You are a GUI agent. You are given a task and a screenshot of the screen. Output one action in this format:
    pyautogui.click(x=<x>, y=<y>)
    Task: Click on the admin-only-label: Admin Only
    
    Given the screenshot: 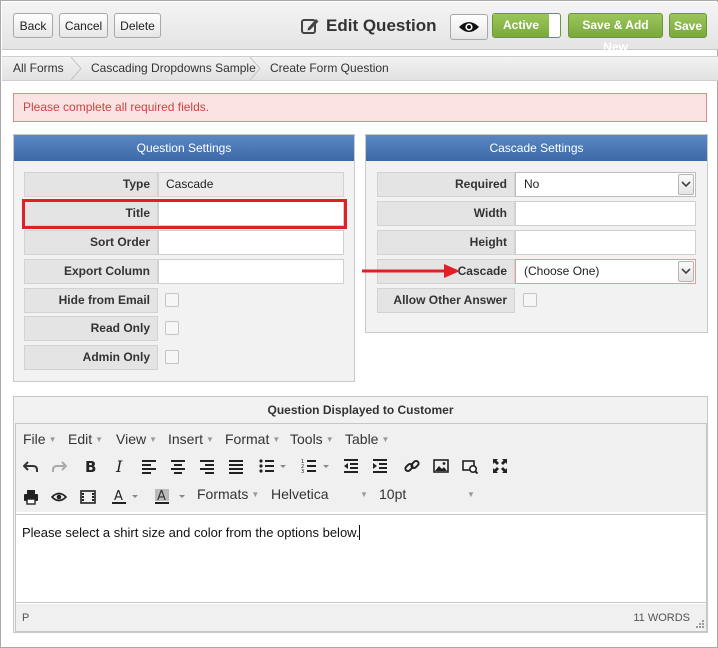 What is the action you would take?
    pyautogui.click(x=91, y=357)
    